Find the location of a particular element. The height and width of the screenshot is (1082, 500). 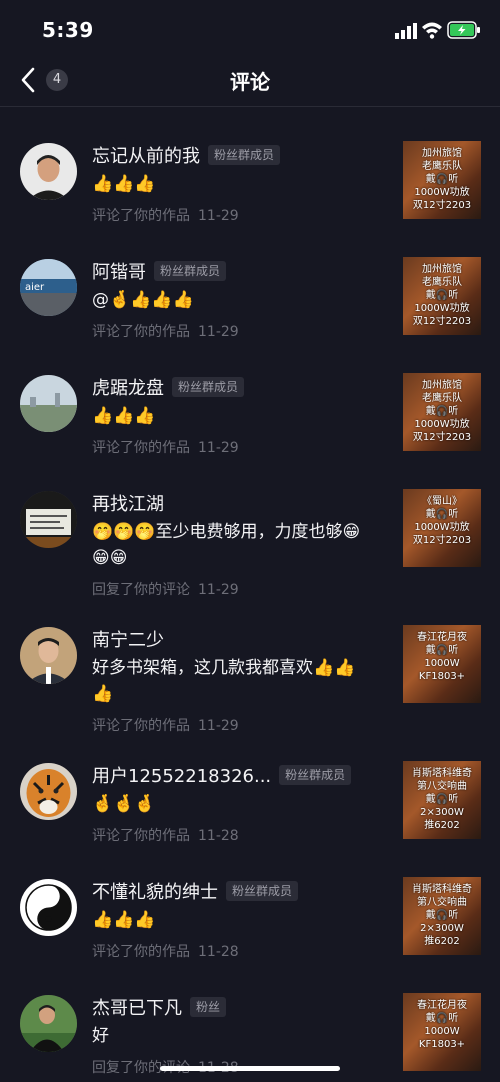

name-row: 再找江湖 is located at coordinates (128, 503).